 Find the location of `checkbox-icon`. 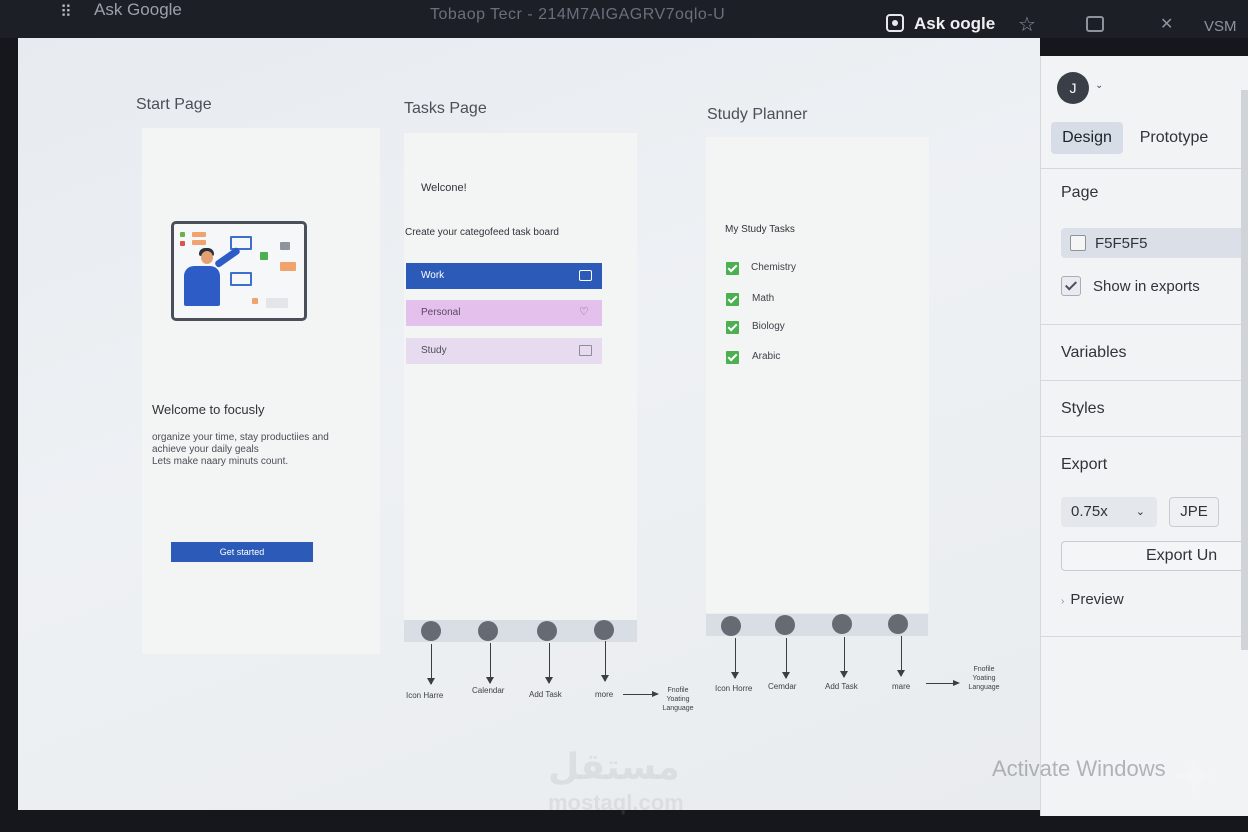

checkbox-icon is located at coordinates (585, 275).